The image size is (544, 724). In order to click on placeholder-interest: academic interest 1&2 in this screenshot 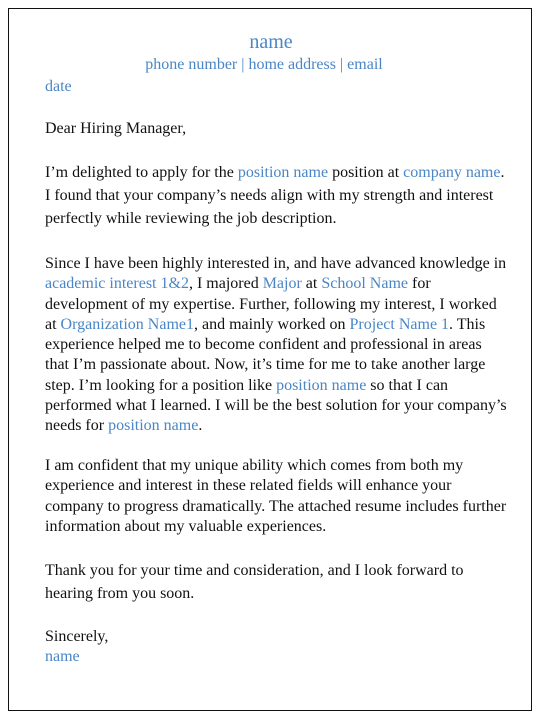, I will do `click(117, 284)`.